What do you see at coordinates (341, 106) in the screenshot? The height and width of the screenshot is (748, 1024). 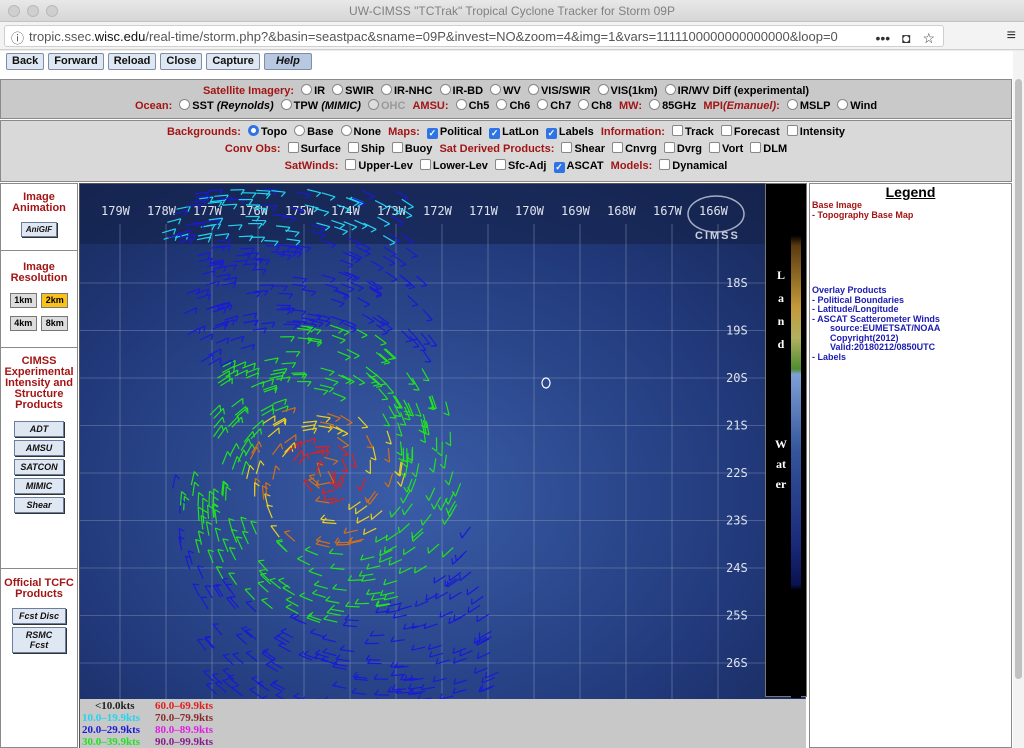 I see `radio-label-note: (MIMIC)` at bounding box center [341, 106].